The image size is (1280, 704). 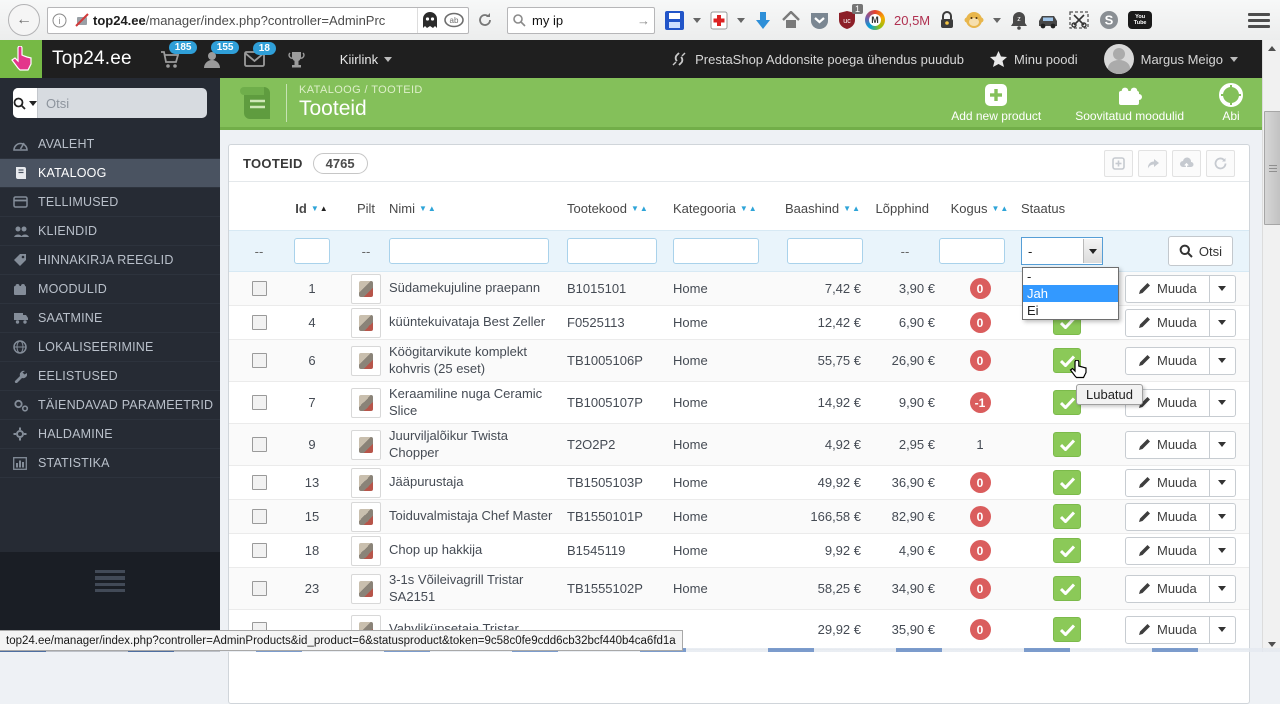 What do you see at coordinates (1118, 163) in the screenshot?
I see `add-product-icon-button` at bounding box center [1118, 163].